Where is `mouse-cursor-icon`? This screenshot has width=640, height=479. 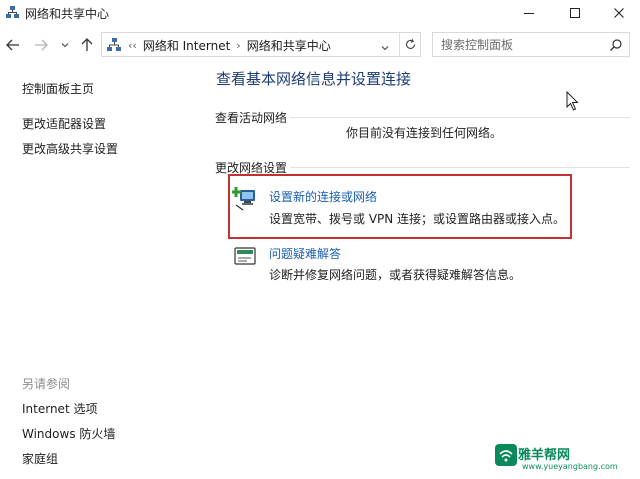
mouse-cursor-icon is located at coordinates (572, 102).